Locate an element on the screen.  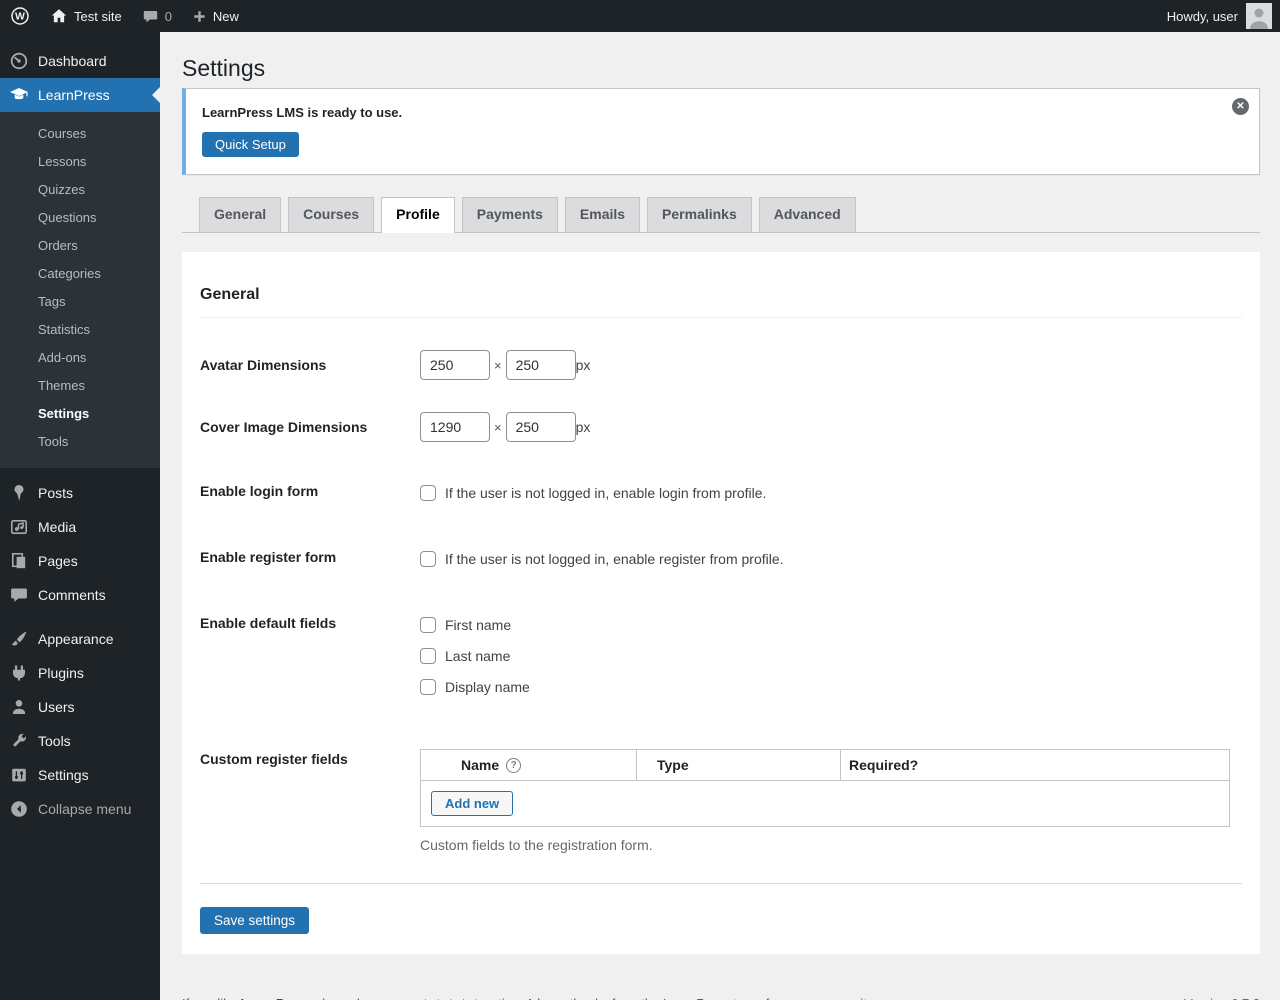
tab-profile: Profile is located at coordinates (418, 215).